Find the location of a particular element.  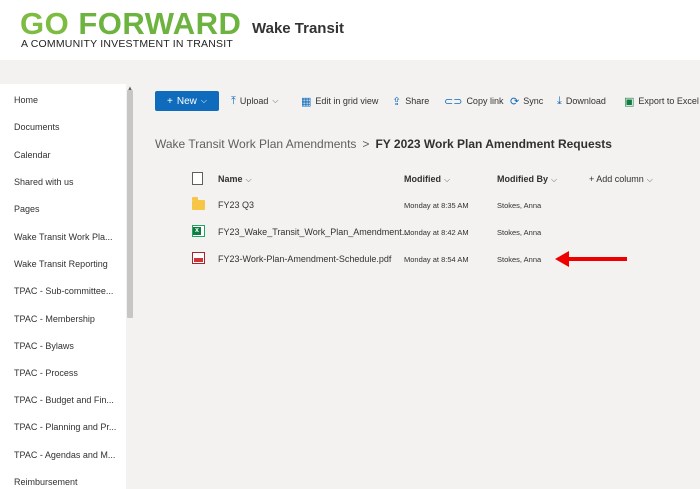

edit-in-grid-view-button: ▦ Edit in grid view is located at coordinates (339, 101).